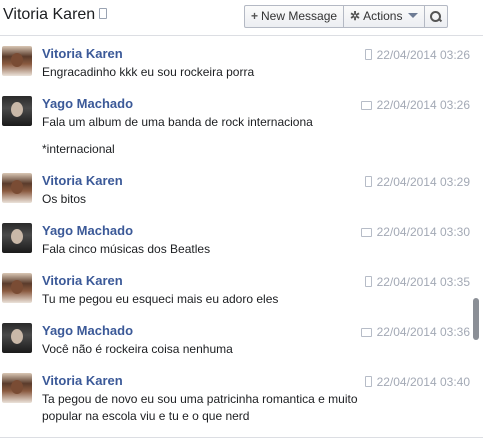 The image size is (483, 445). Describe the element at coordinates (436, 16) in the screenshot. I see `search-button` at that location.